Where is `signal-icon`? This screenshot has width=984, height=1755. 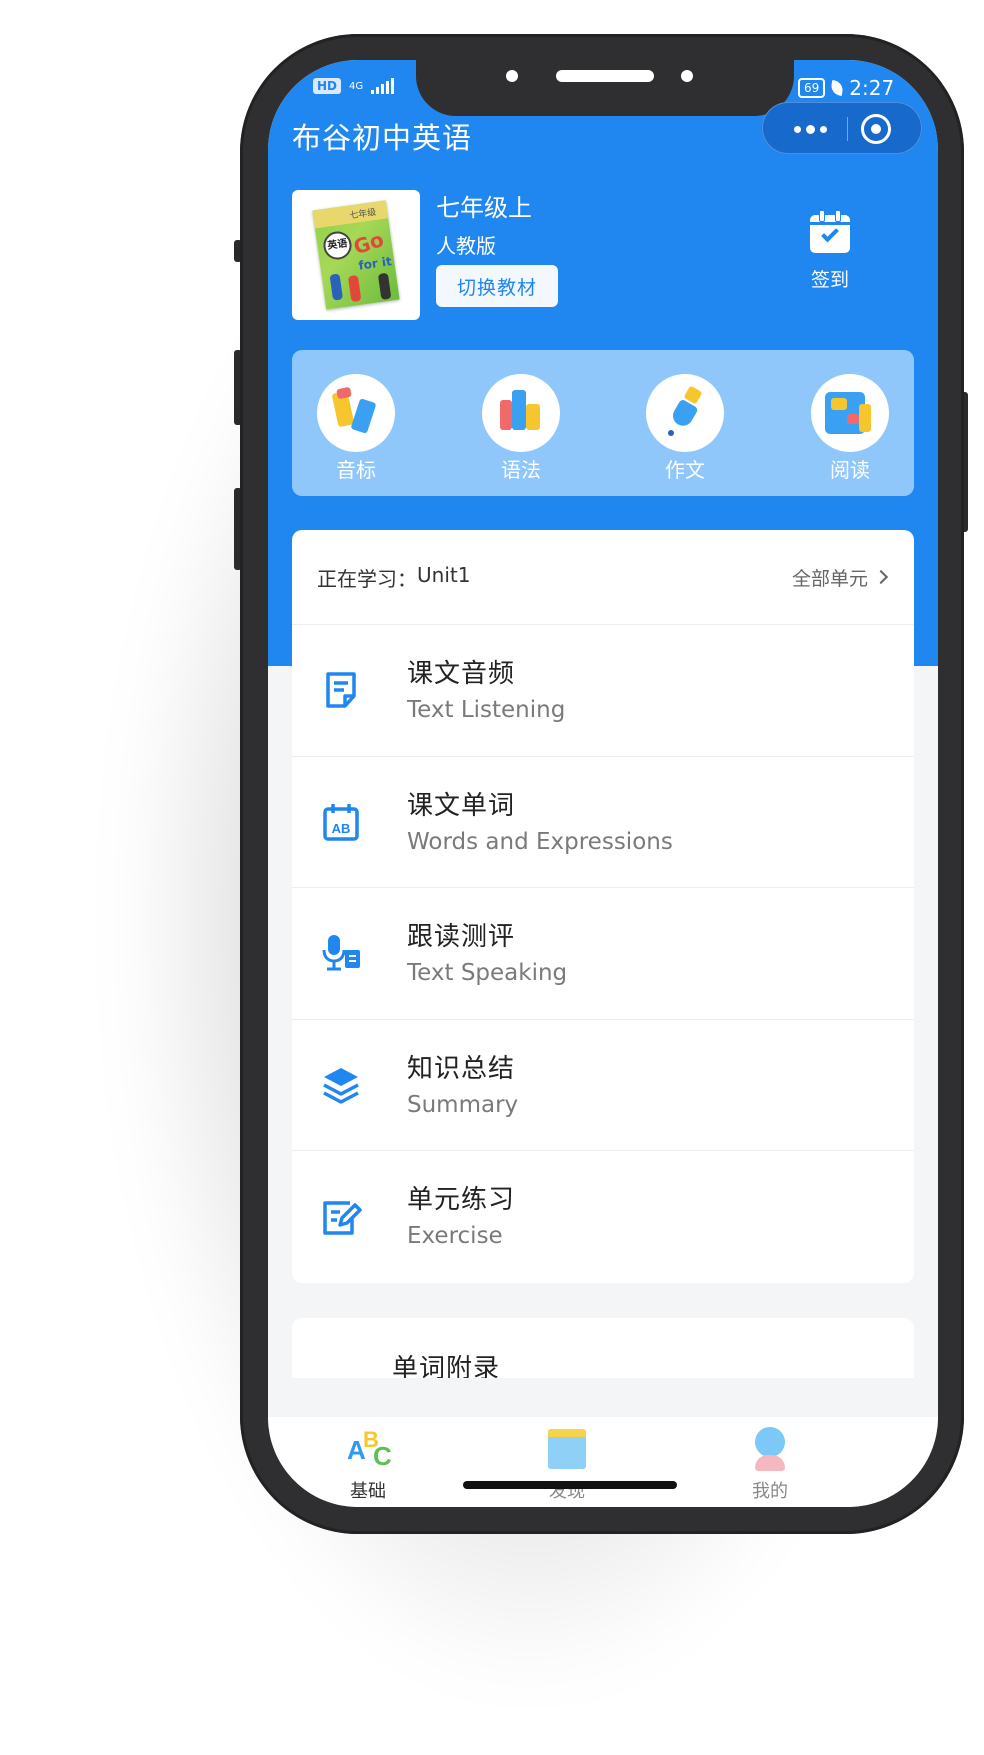
signal-icon is located at coordinates (383, 86).